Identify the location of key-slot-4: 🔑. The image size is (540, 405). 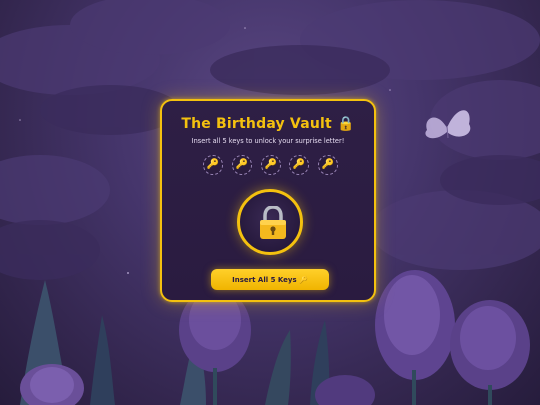
(299, 165).